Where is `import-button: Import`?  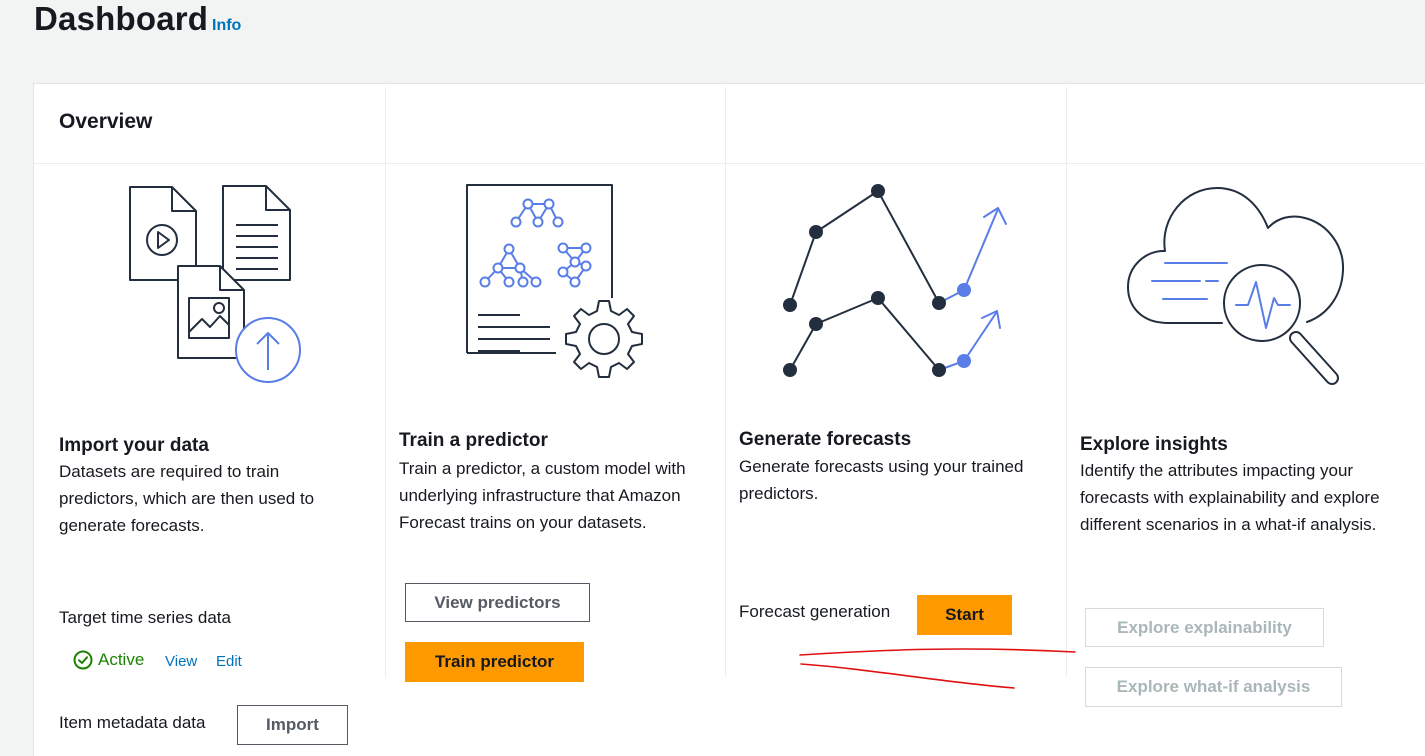 import-button: Import is located at coordinates (292, 725).